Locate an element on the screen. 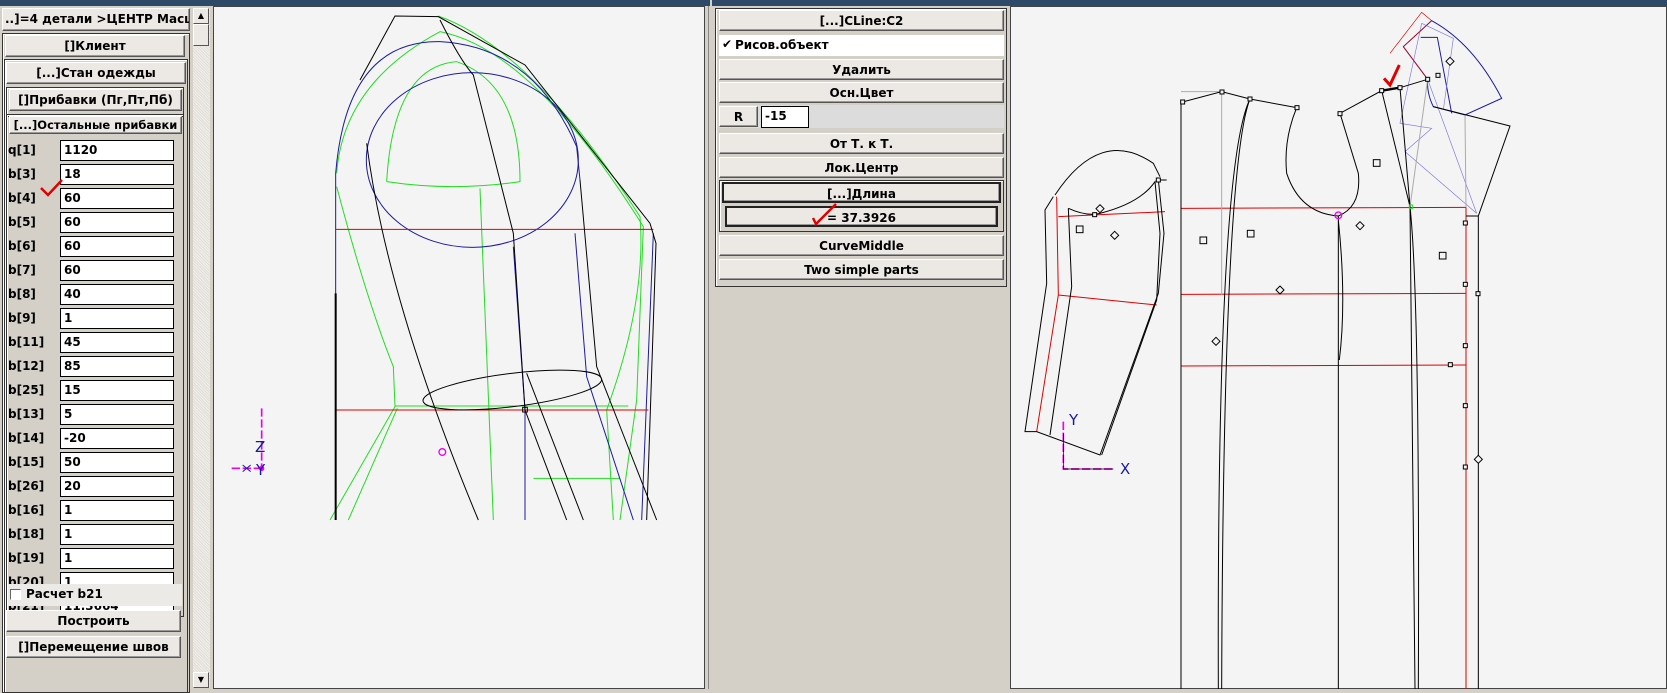 The image size is (1667, 693). allowances-button: []Прибавки (Пг,Пт,Пб) is located at coordinates (95, 100).